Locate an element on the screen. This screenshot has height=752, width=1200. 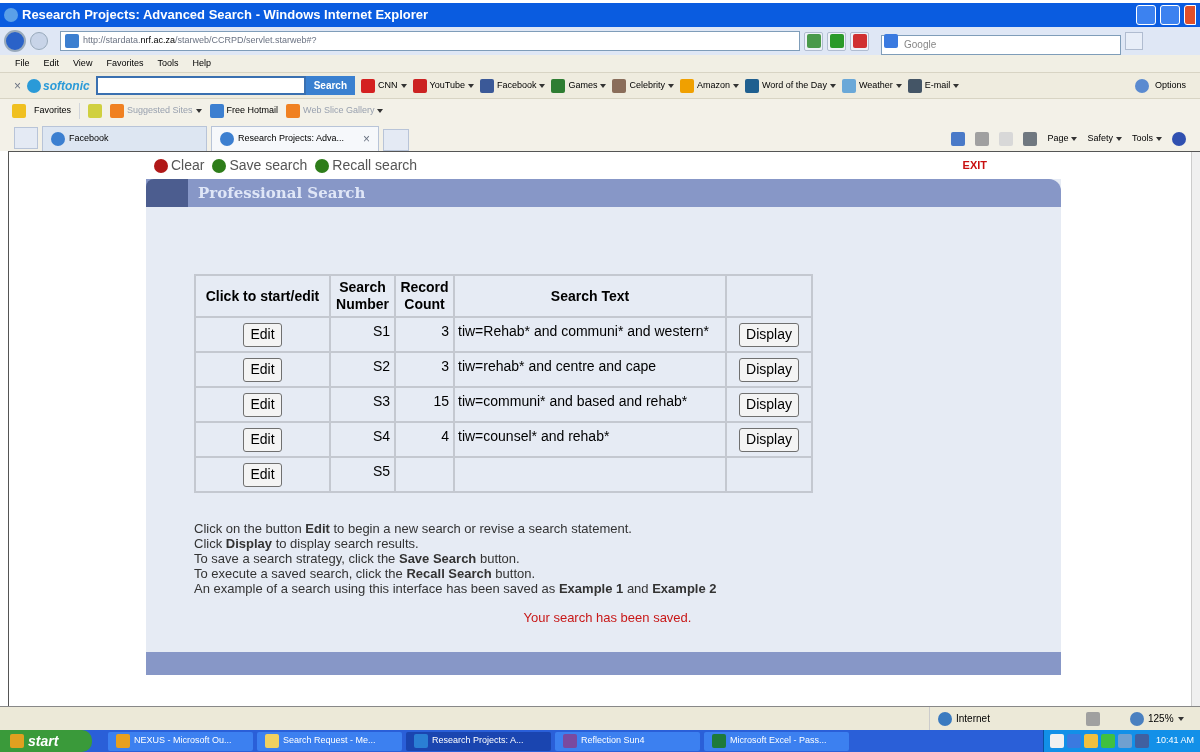
table-cell: S5 is located at coordinates (381, 471).